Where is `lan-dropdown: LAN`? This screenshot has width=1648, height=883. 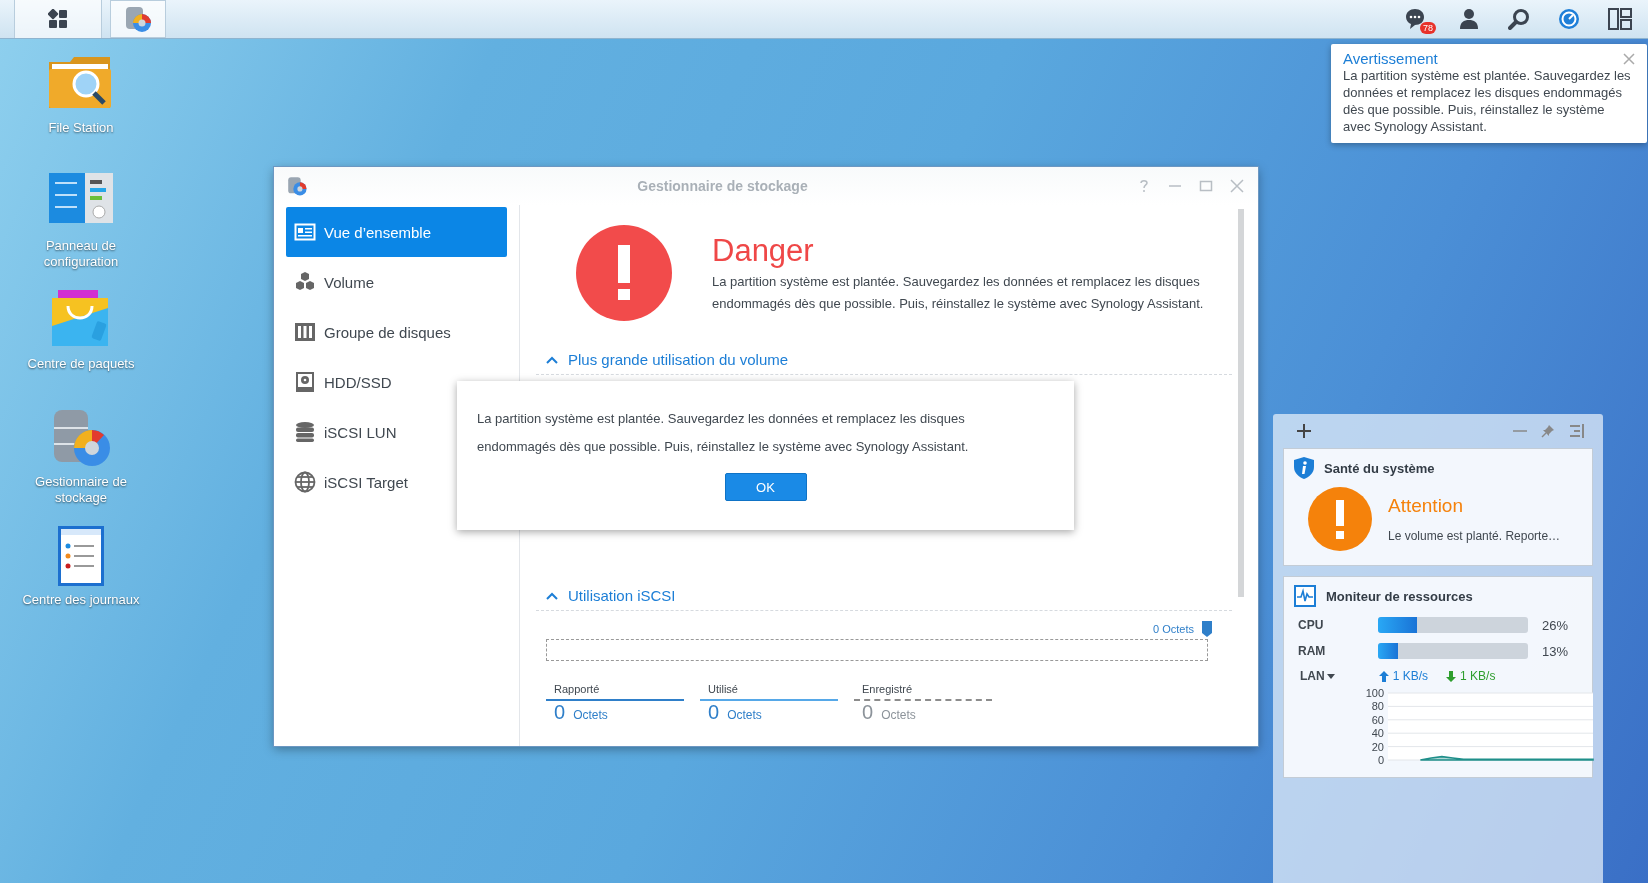
lan-dropdown: LAN is located at coordinates (1309, 676).